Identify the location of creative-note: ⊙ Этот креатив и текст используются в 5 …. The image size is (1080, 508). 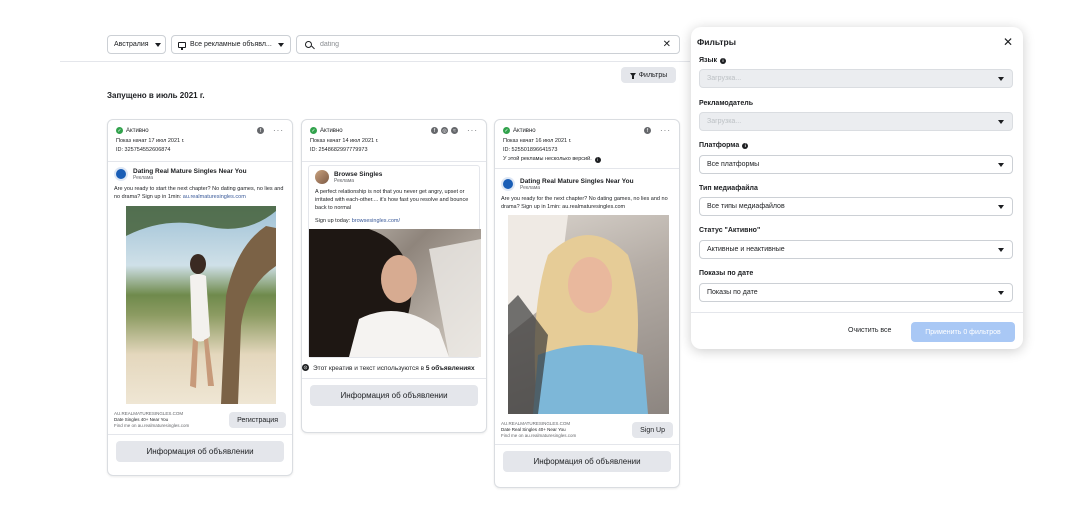
(394, 365).